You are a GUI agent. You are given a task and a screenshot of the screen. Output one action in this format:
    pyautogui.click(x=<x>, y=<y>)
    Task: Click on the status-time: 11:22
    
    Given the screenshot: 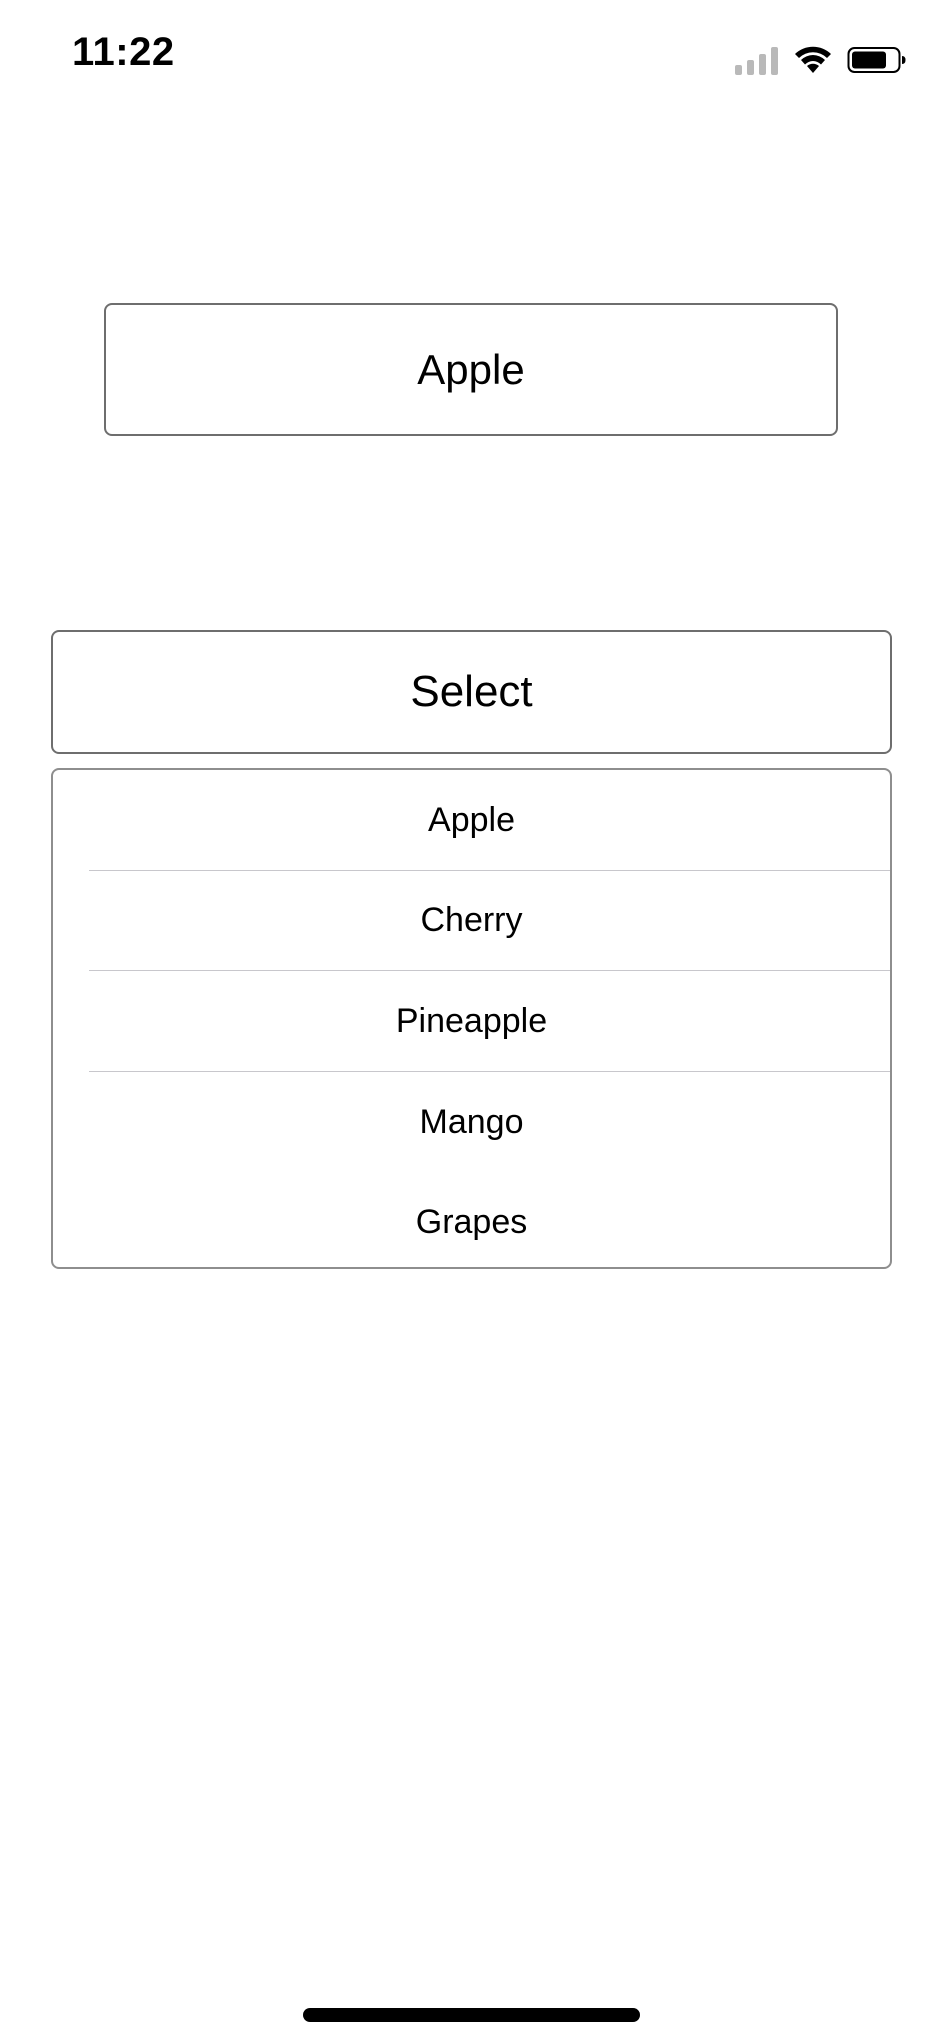 What is the action you would take?
    pyautogui.click(x=123, y=52)
    